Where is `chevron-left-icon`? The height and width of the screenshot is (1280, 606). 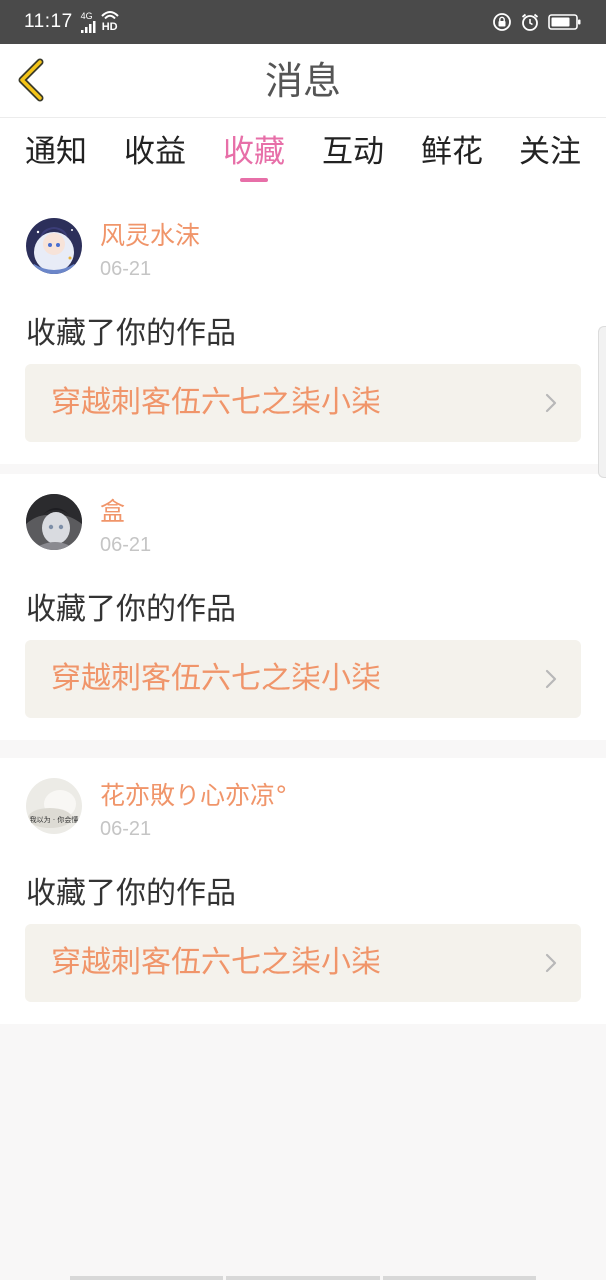 chevron-left-icon is located at coordinates (31, 80).